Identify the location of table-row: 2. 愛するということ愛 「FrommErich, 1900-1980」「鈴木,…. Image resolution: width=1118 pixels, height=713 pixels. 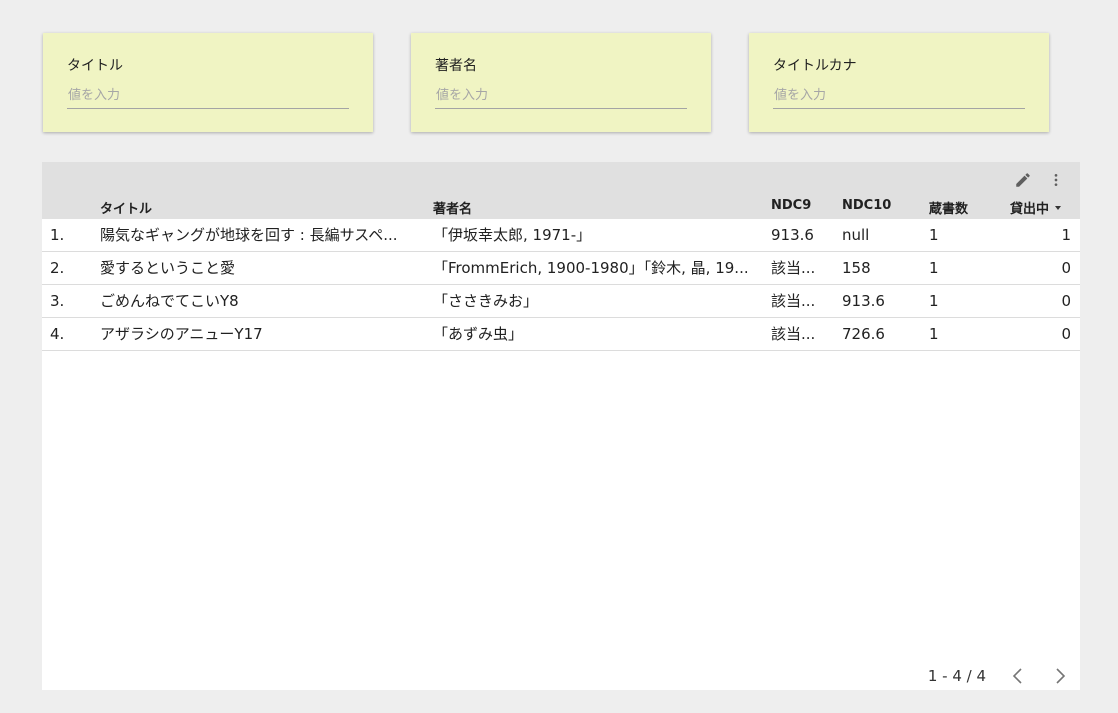
(561, 268).